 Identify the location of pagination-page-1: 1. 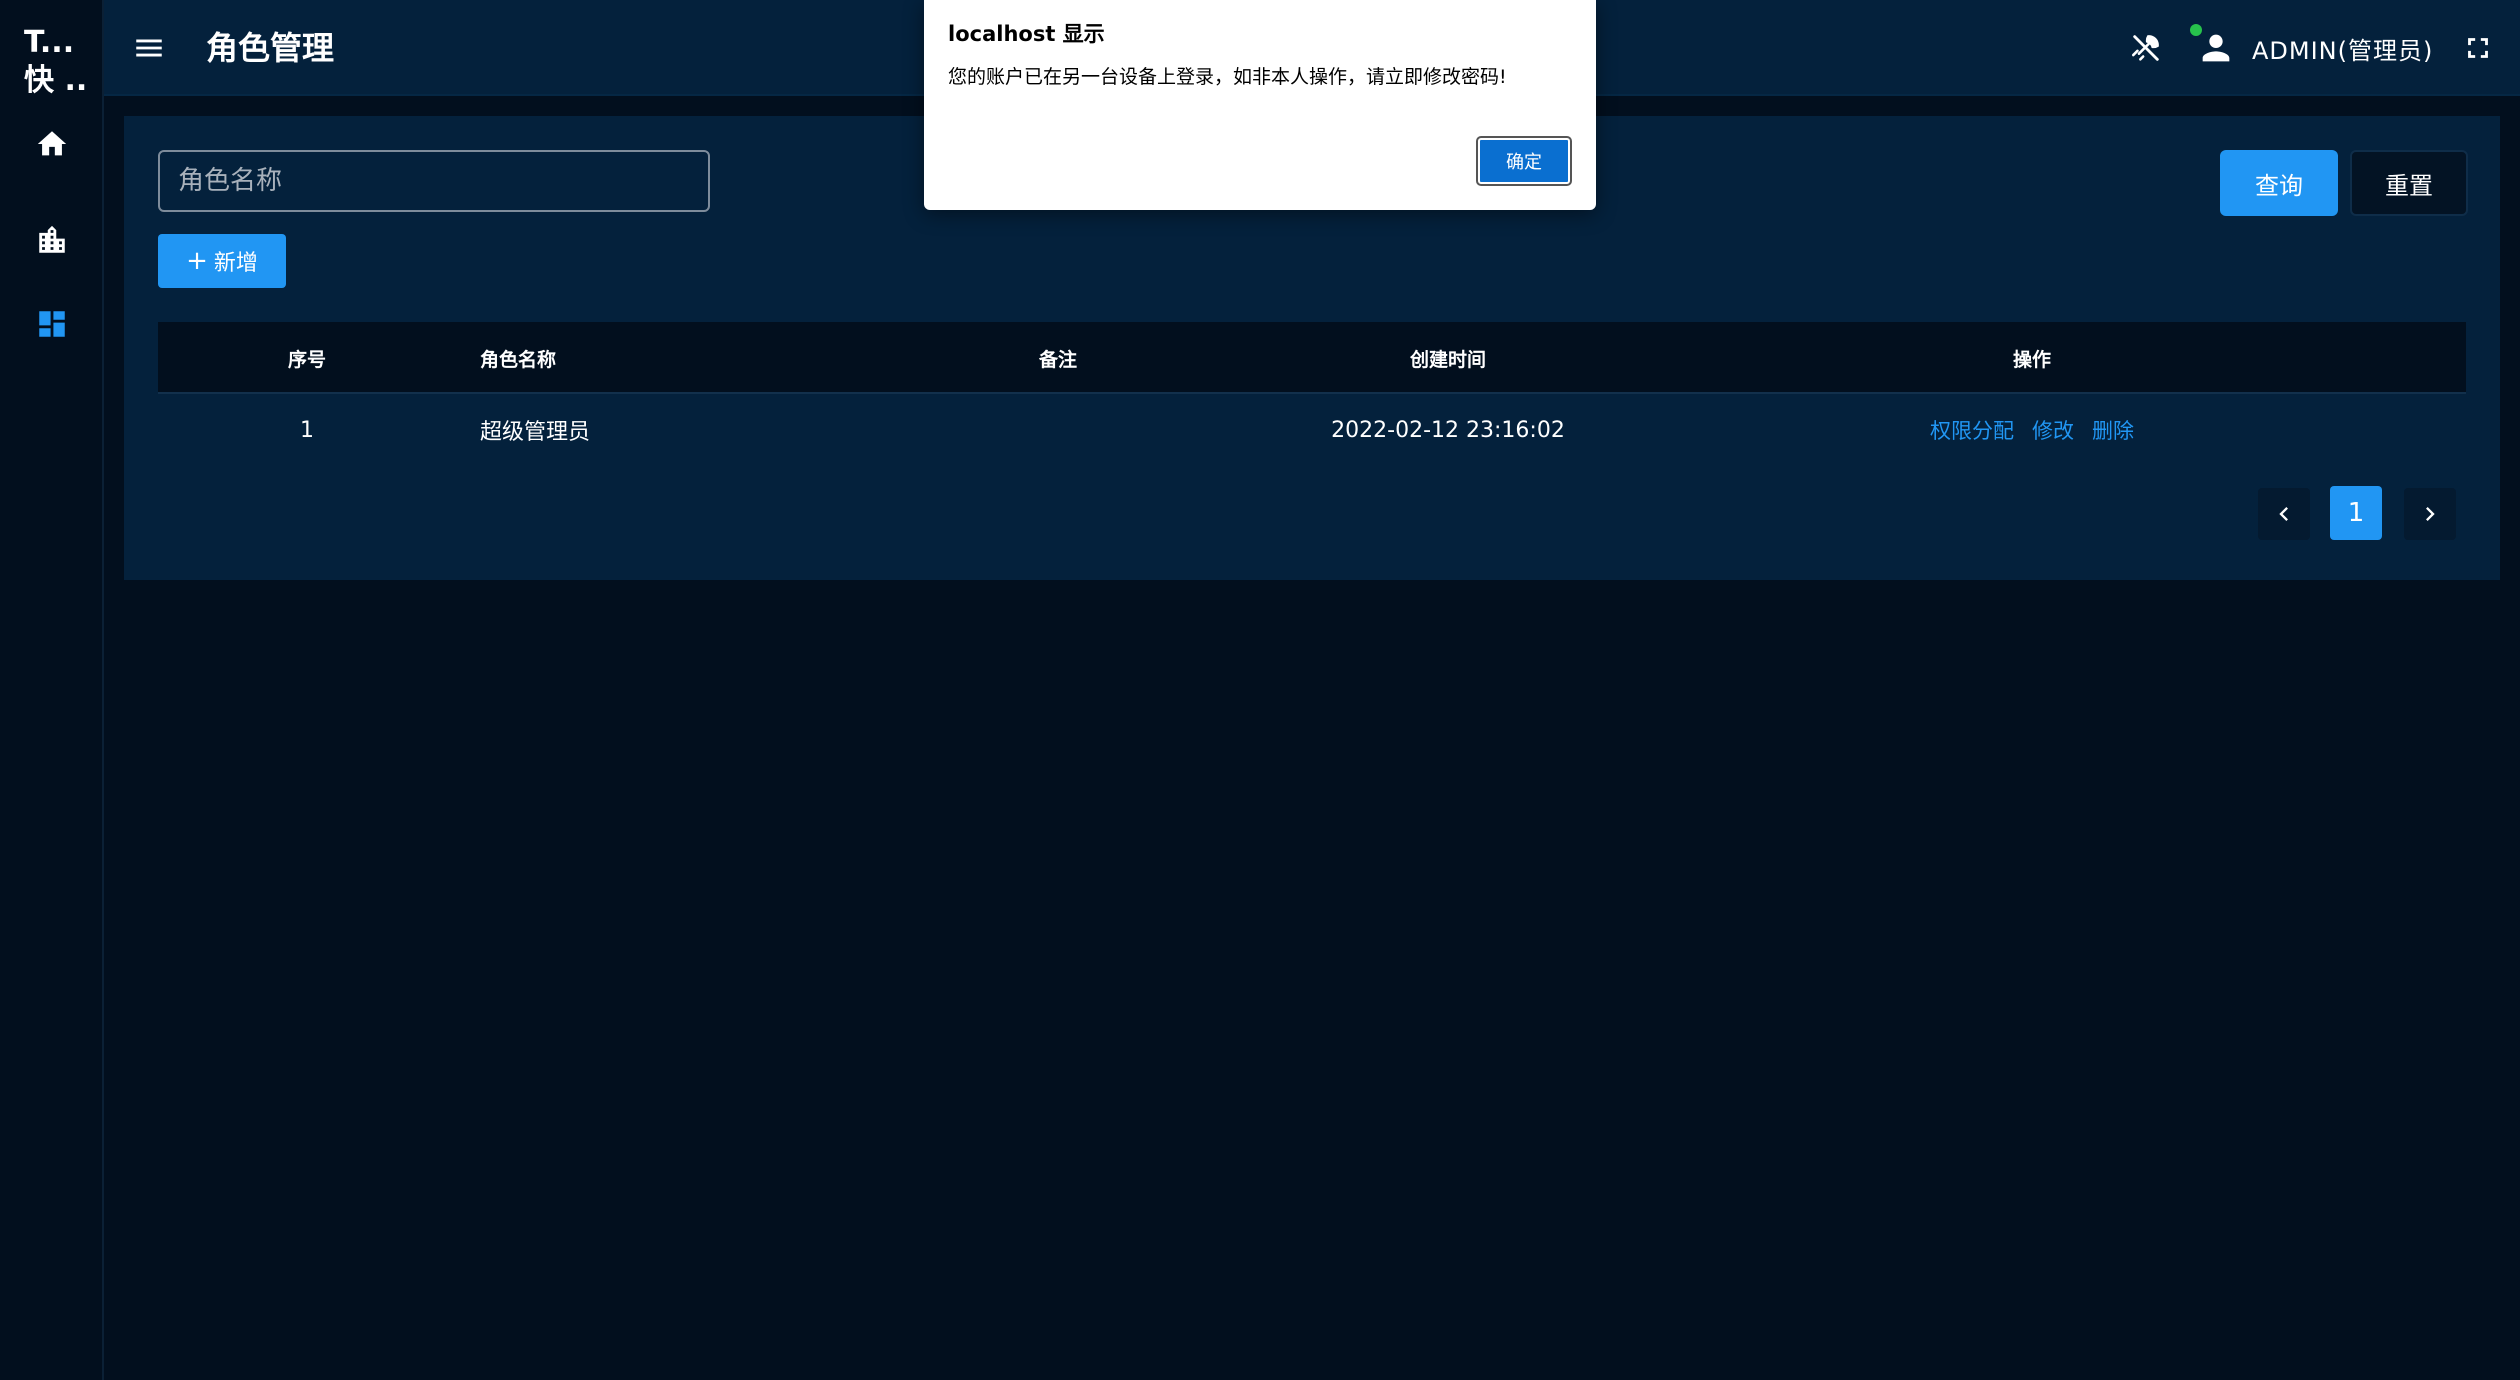
(2356, 513).